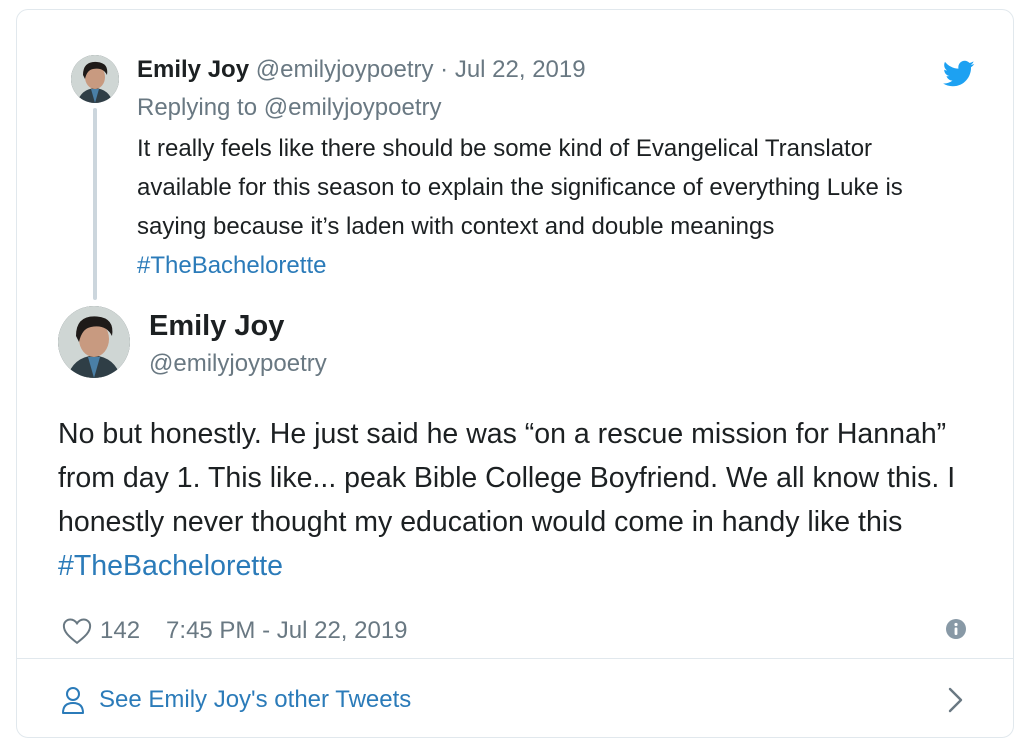  I want to click on see-other-tweets-link: See Emily Joy's other Tweets, so click(236, 700).